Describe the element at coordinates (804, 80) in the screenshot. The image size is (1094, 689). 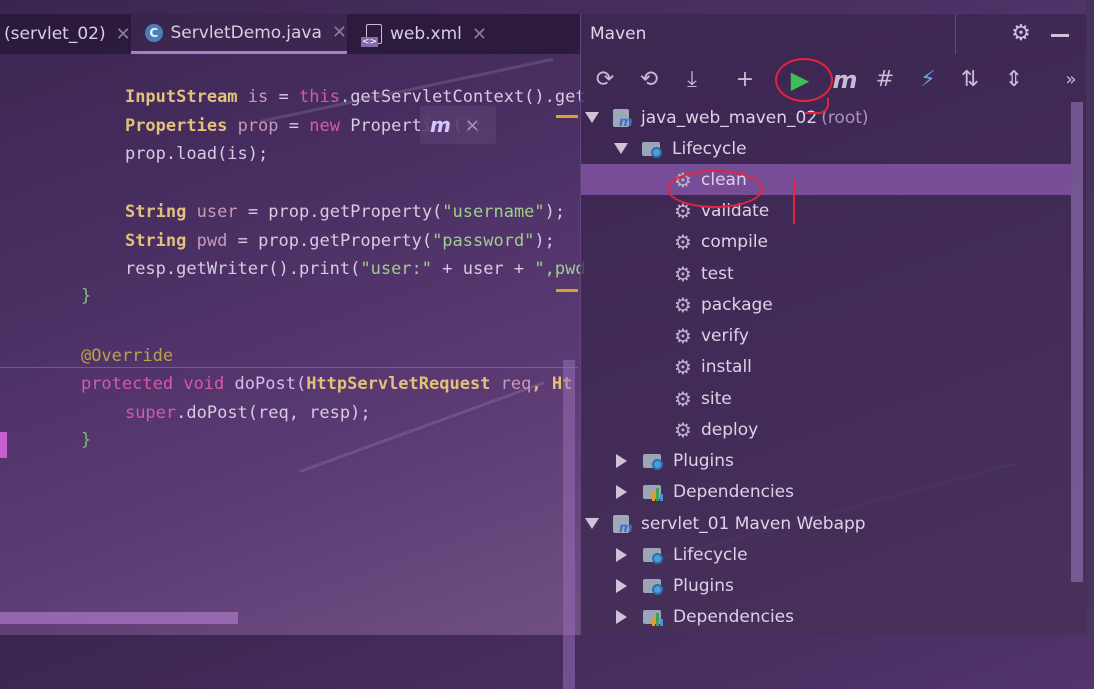
I see `annotation-circle` at that location.